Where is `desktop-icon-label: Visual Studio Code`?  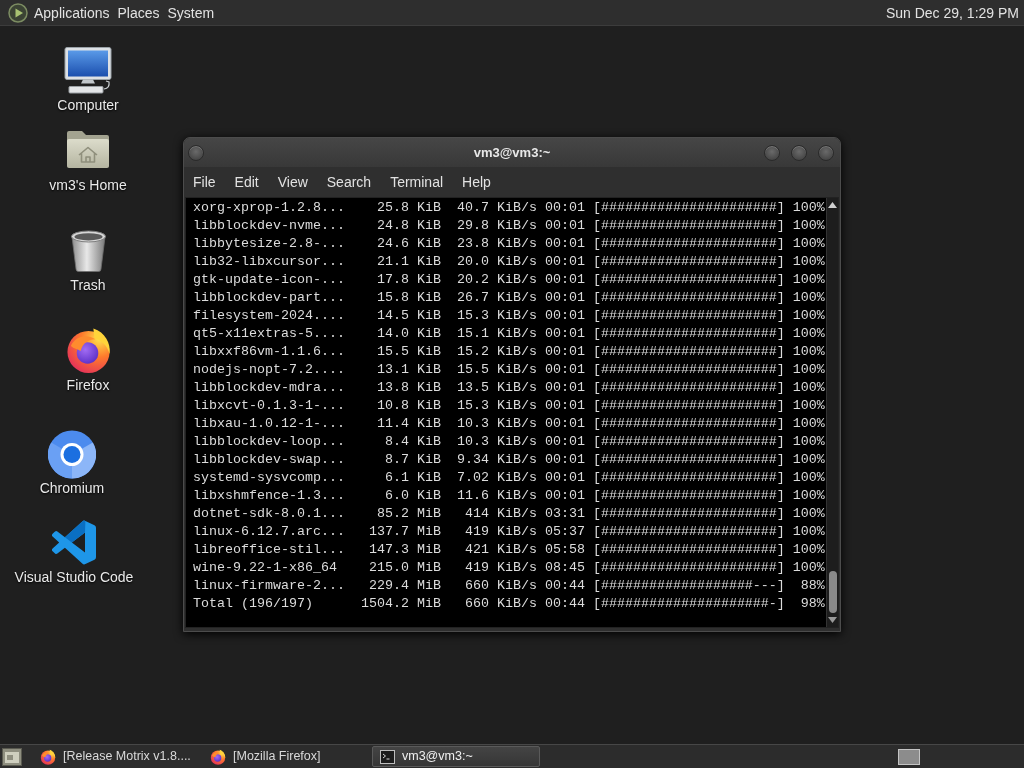 desktop-icon-label: Visual Studio Code is located at coordinates (74, 577).